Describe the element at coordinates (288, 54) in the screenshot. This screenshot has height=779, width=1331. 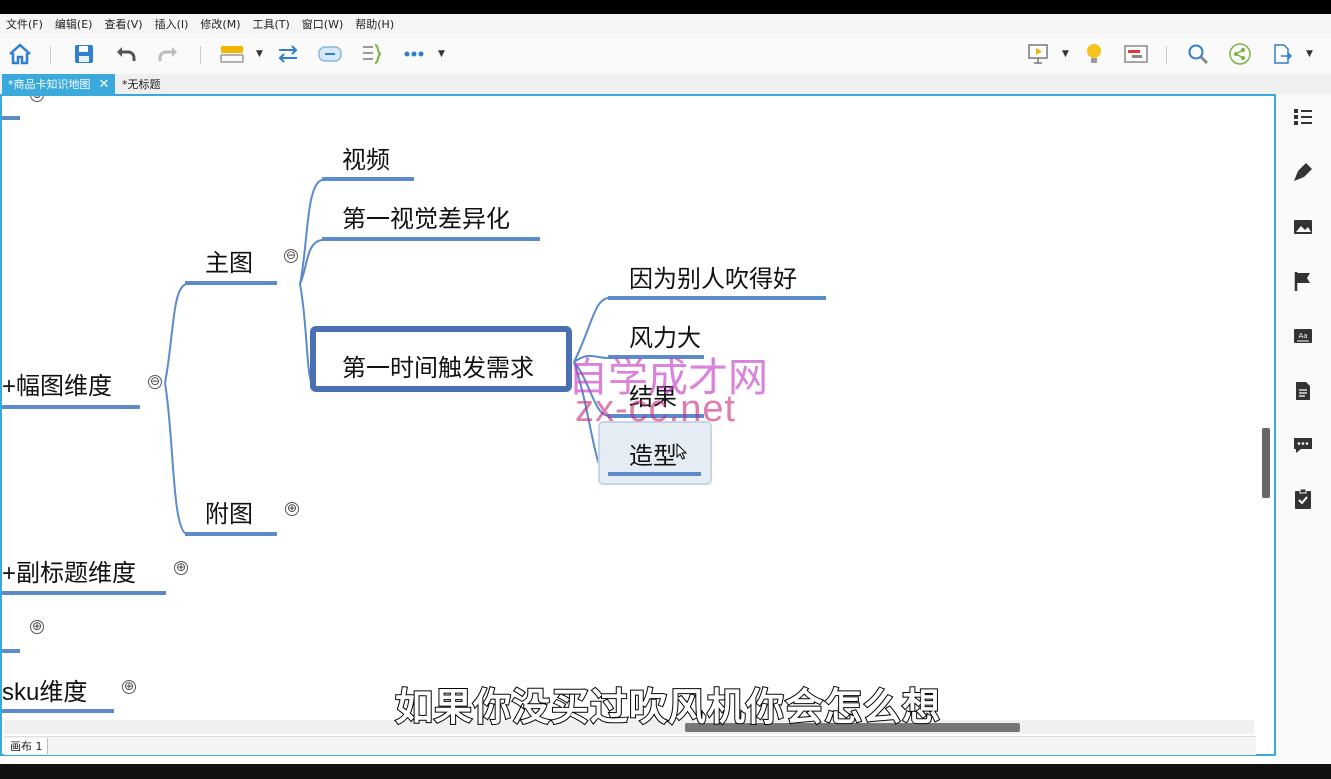
I see `relationship-icon` at that location.